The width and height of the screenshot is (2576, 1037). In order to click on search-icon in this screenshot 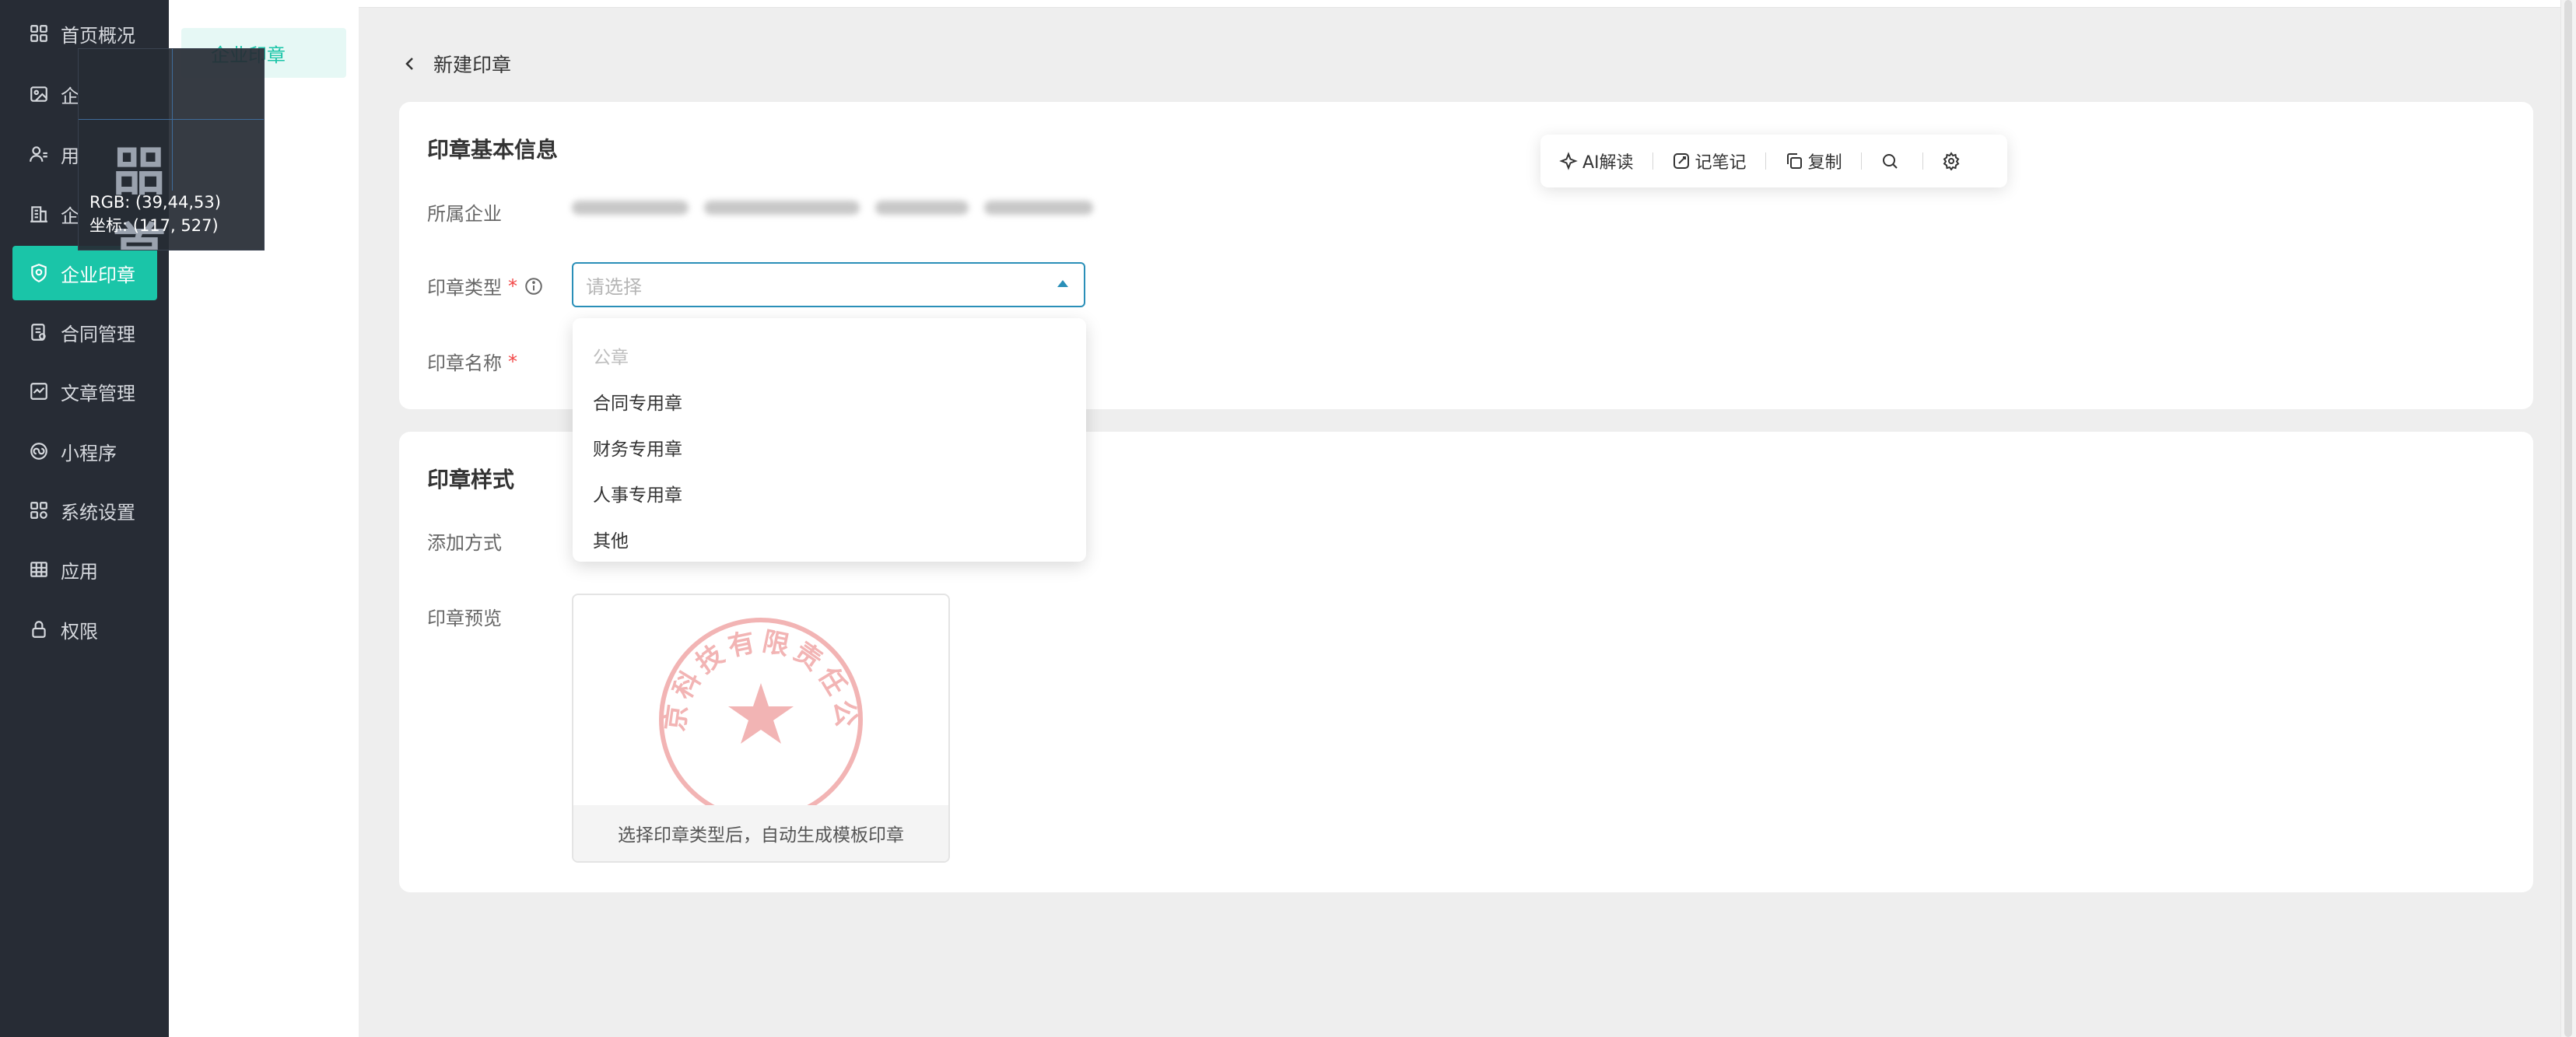, I will do `click(1890, 161)`.